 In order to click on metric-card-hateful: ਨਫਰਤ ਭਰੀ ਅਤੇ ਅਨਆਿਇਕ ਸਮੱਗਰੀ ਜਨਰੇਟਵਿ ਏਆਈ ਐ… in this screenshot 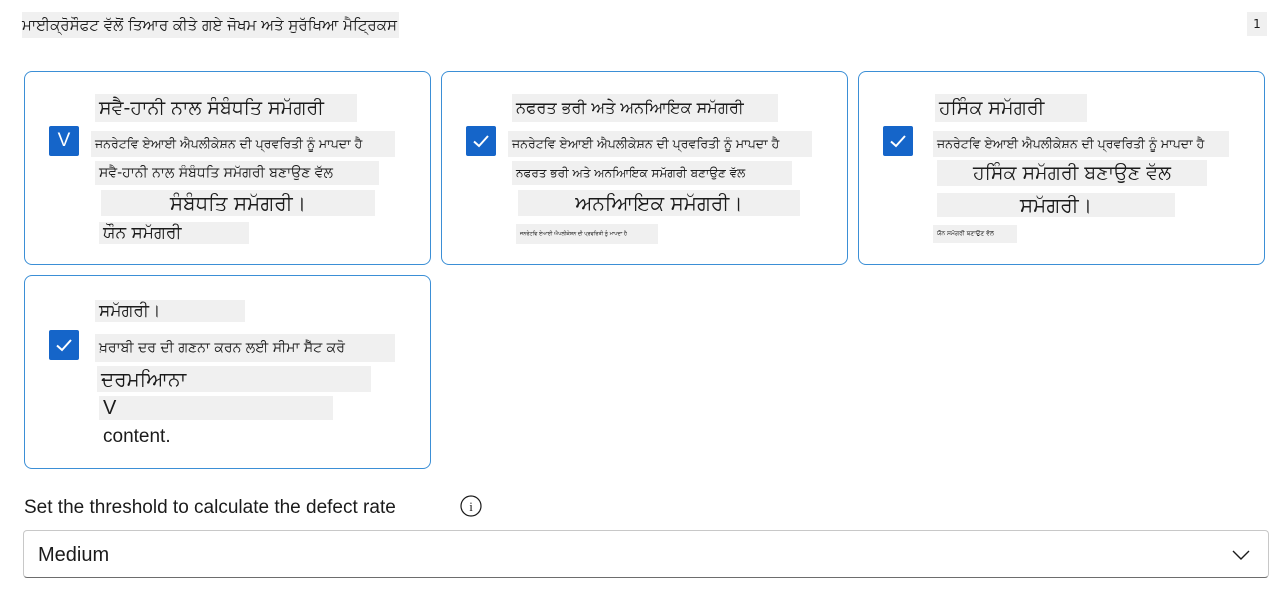, I will do `click(644, 168)`.